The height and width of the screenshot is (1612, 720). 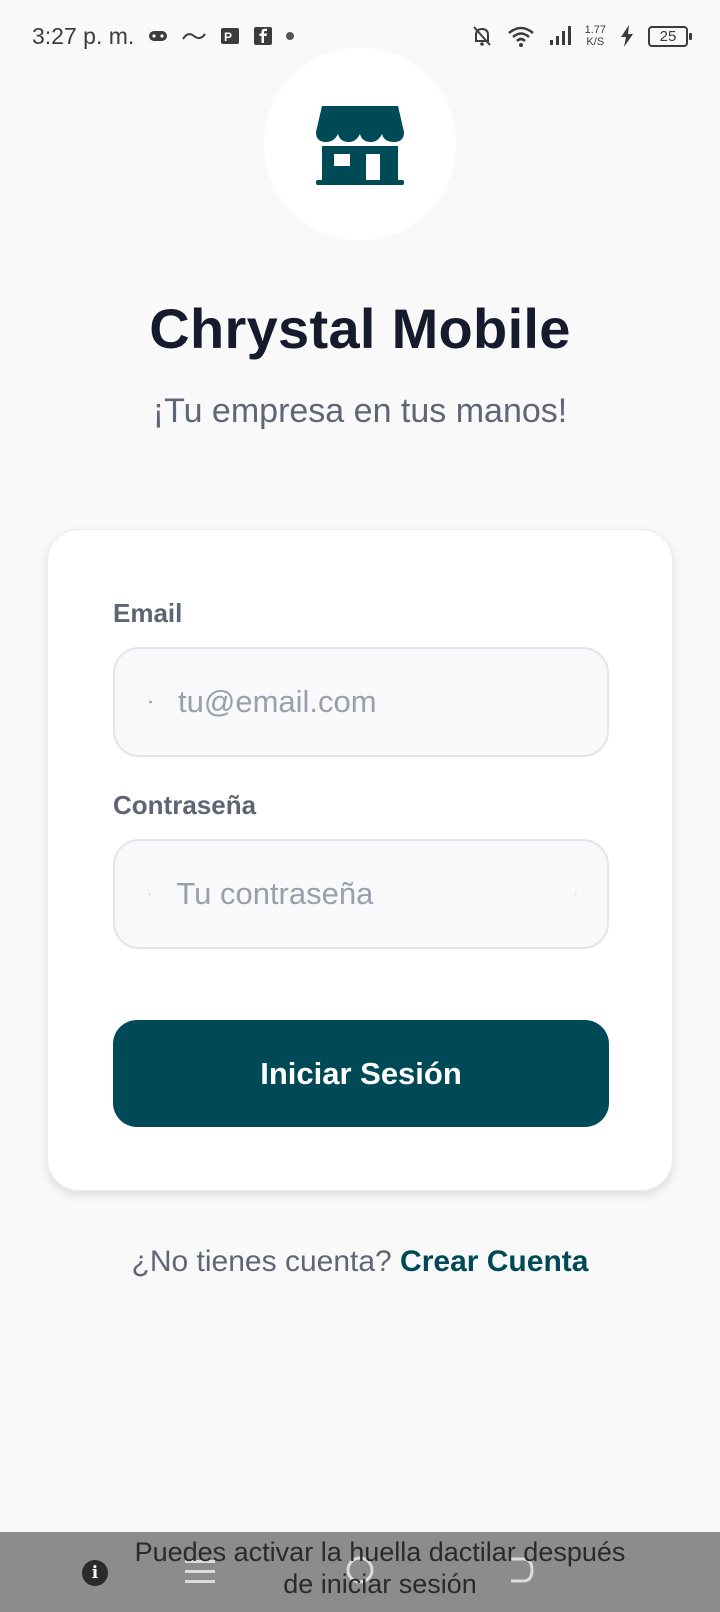 What do you see at coordinates (377, 702) in the screenshot?
I see `email-input` at bounding box center [377, 702].